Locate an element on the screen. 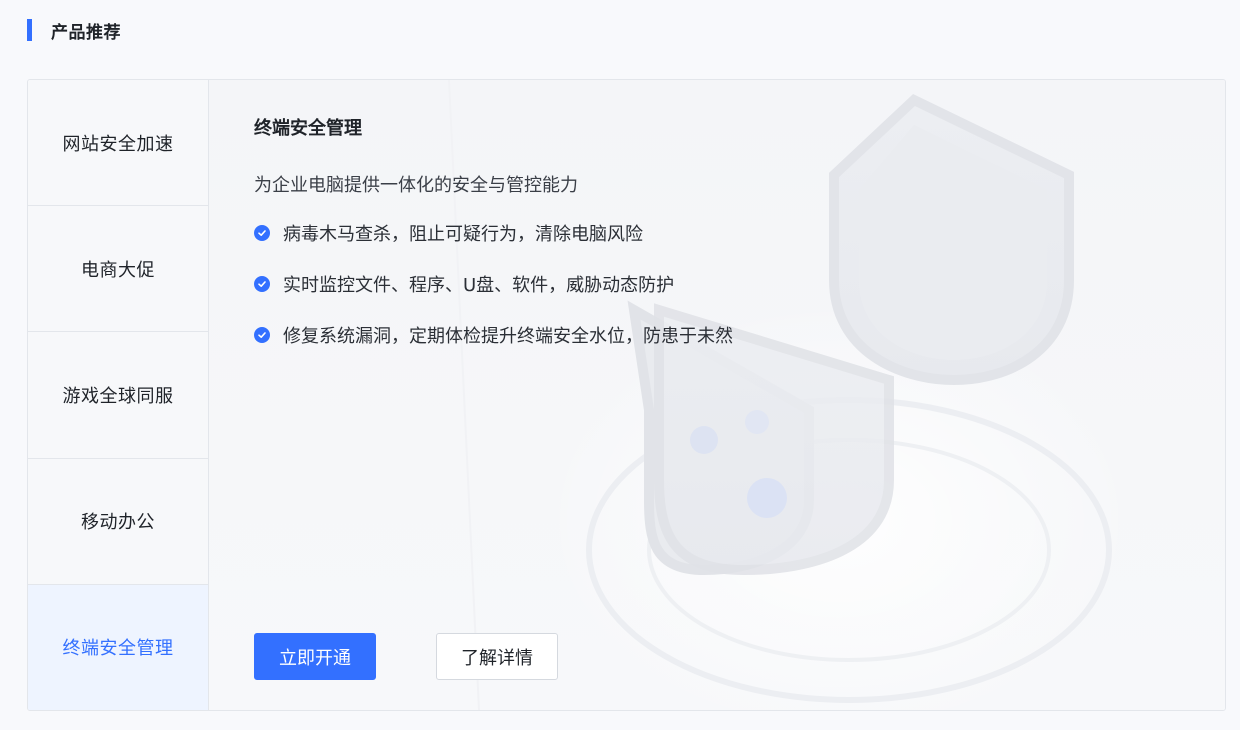 The image size is (1240, 730). tab-game-global: 游戏全球同服 is located at coordinates (118, 395).